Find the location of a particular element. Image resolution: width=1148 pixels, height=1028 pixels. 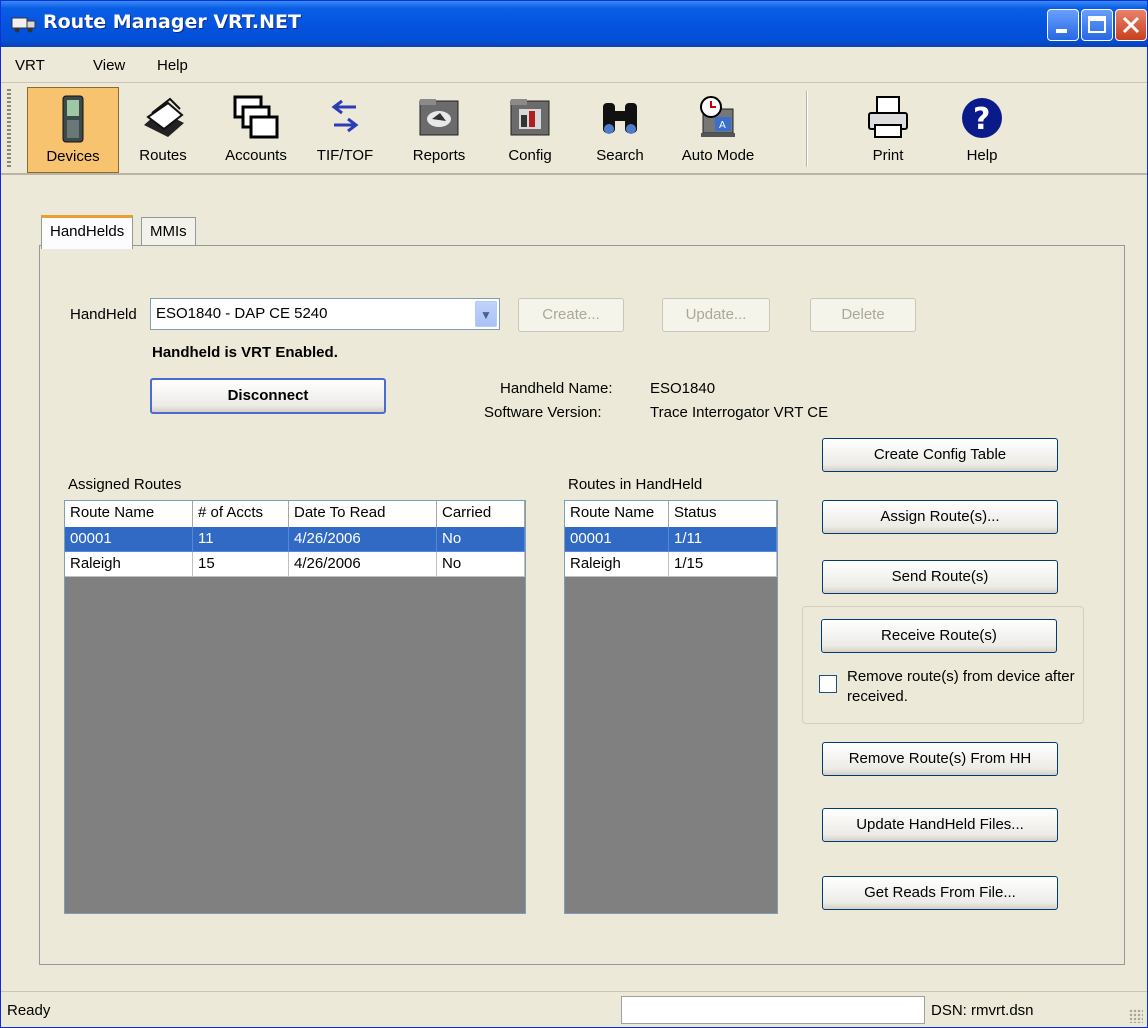

card-file-icon is located at coordinates (164, 117).